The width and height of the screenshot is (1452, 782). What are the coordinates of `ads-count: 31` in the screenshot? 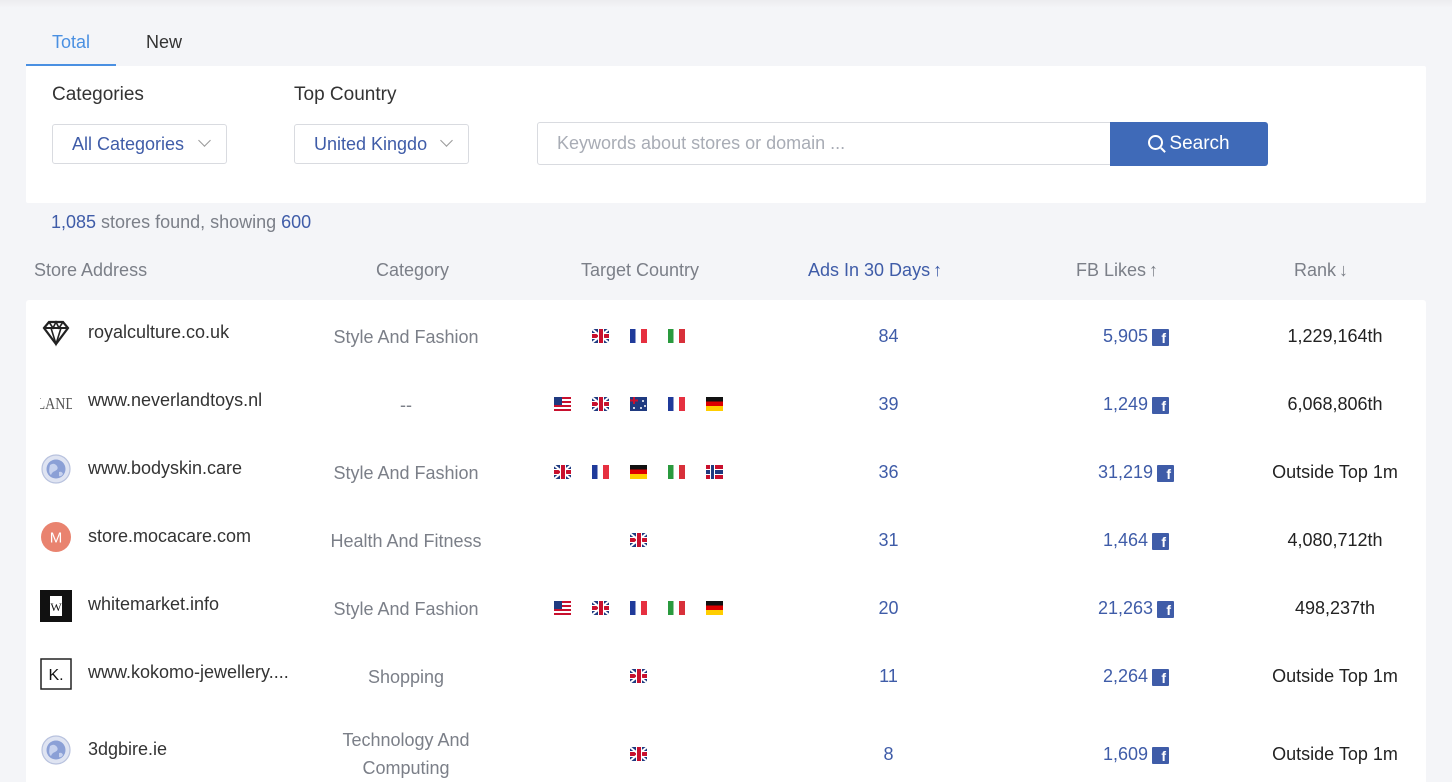 It's located at (888, 540).